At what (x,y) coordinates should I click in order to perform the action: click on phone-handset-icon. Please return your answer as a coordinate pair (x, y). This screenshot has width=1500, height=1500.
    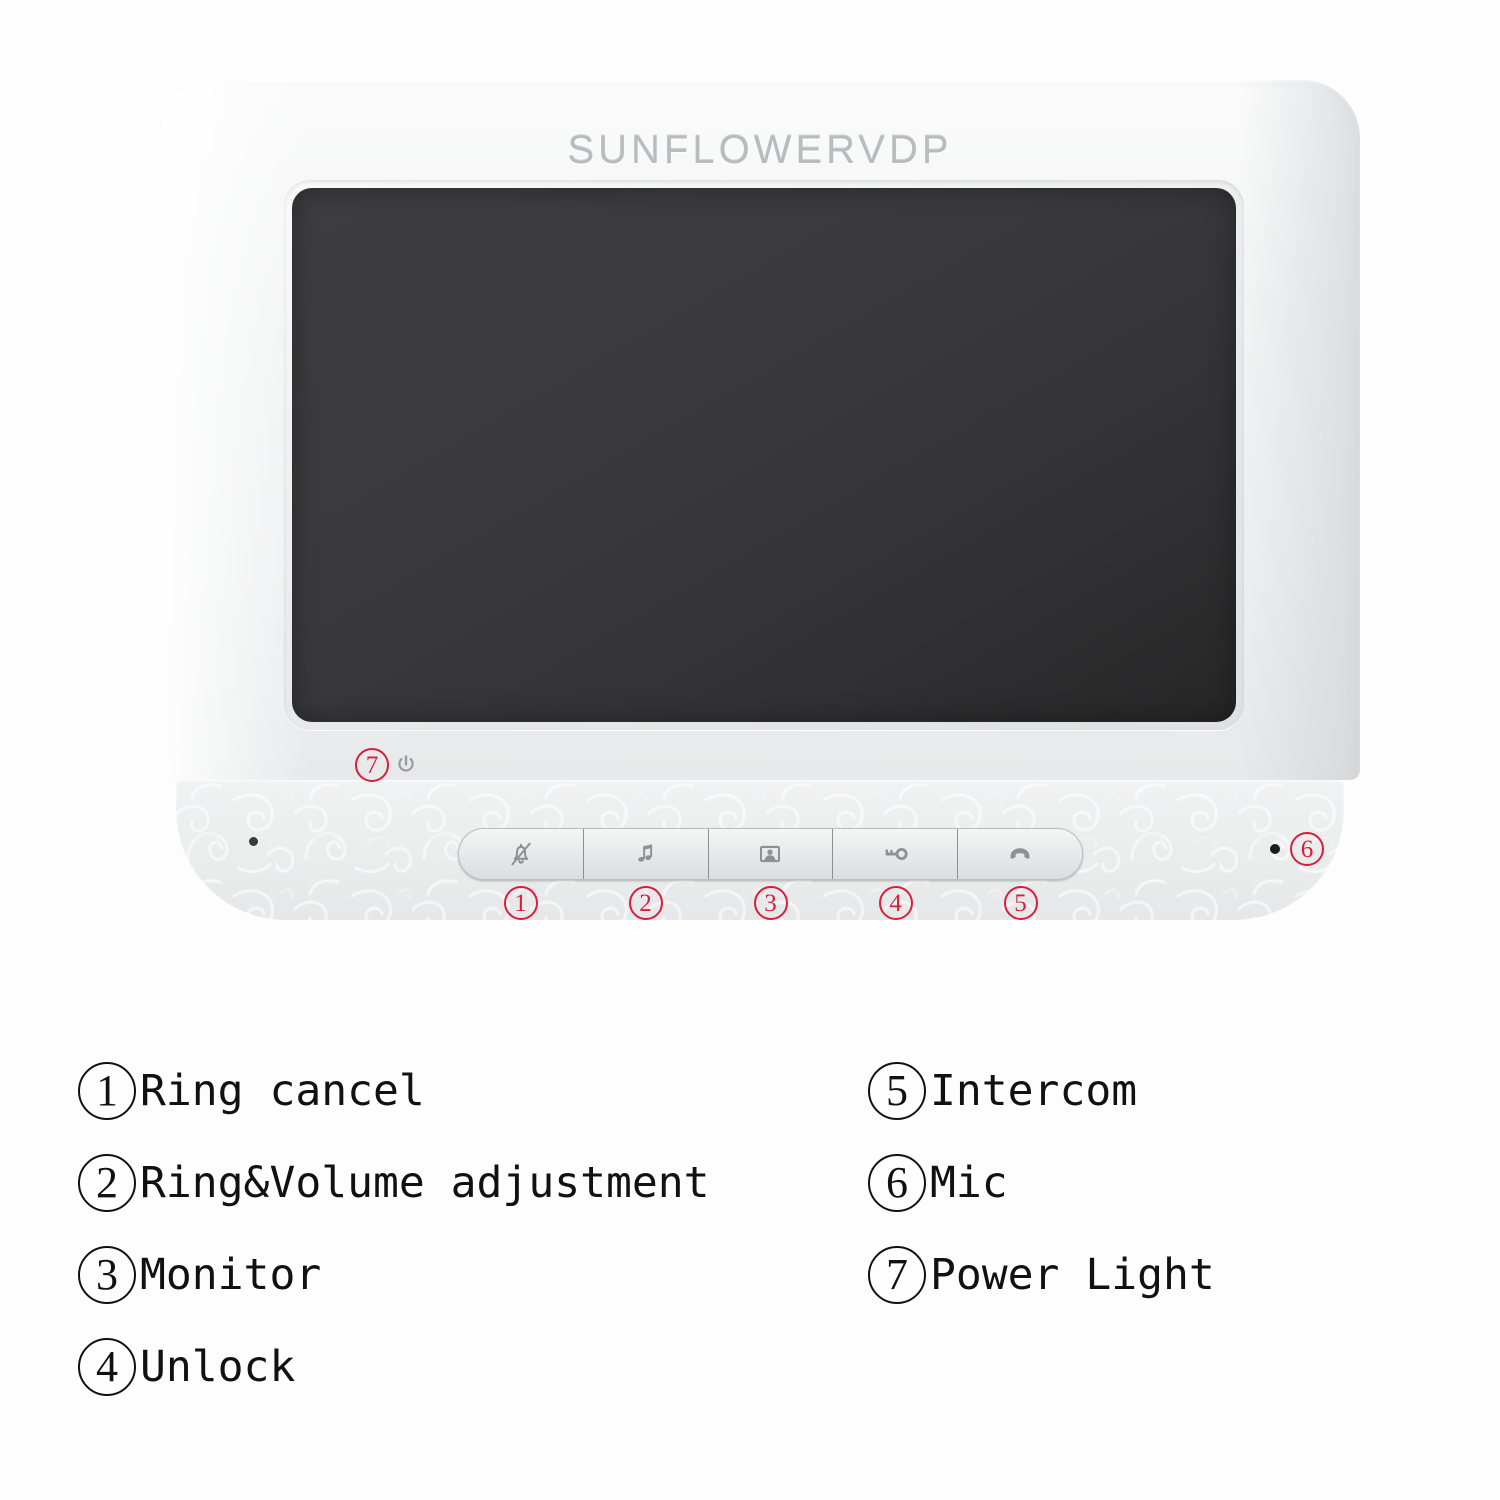
    Looking at the image, I should click on (1020, 853).